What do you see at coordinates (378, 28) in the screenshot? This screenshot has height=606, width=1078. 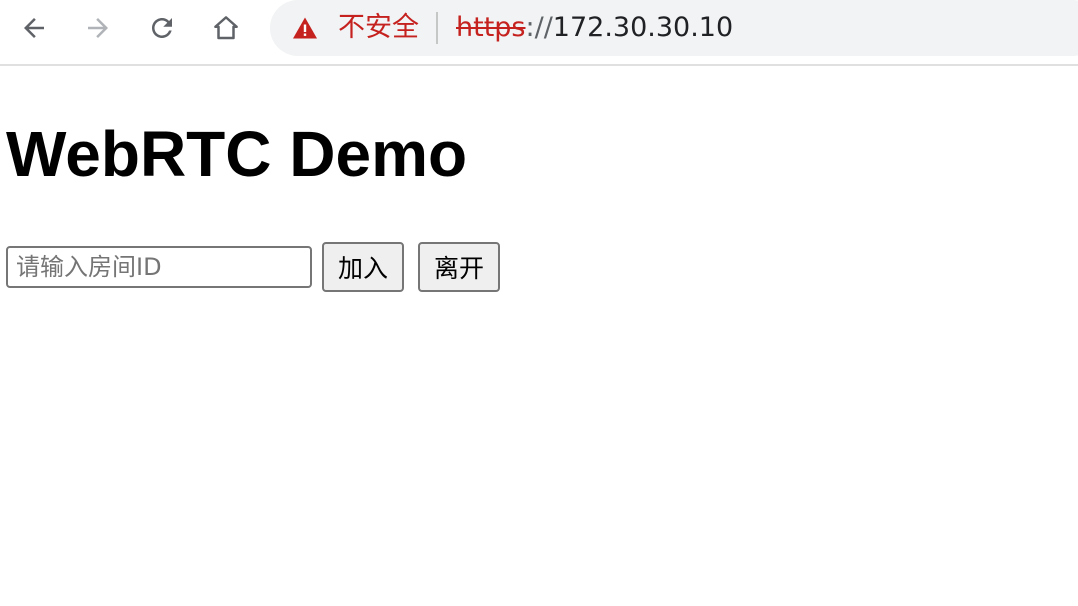 I see `security-status-label: 不安全` at bounding box center [378, 28].